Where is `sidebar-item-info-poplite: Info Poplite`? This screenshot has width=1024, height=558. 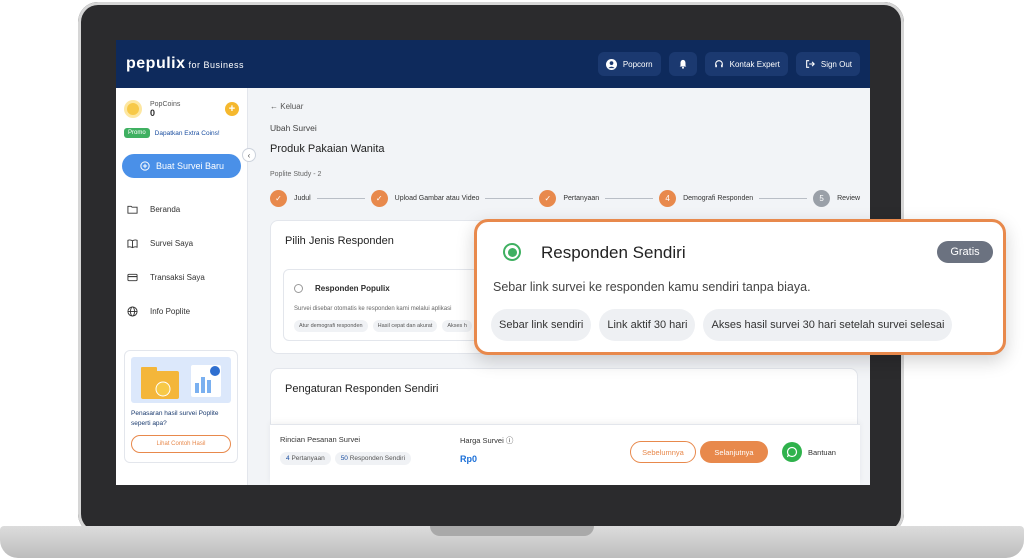
sidebar-item-info-poplite: Info Poplite is located at coordinates (181, 311).